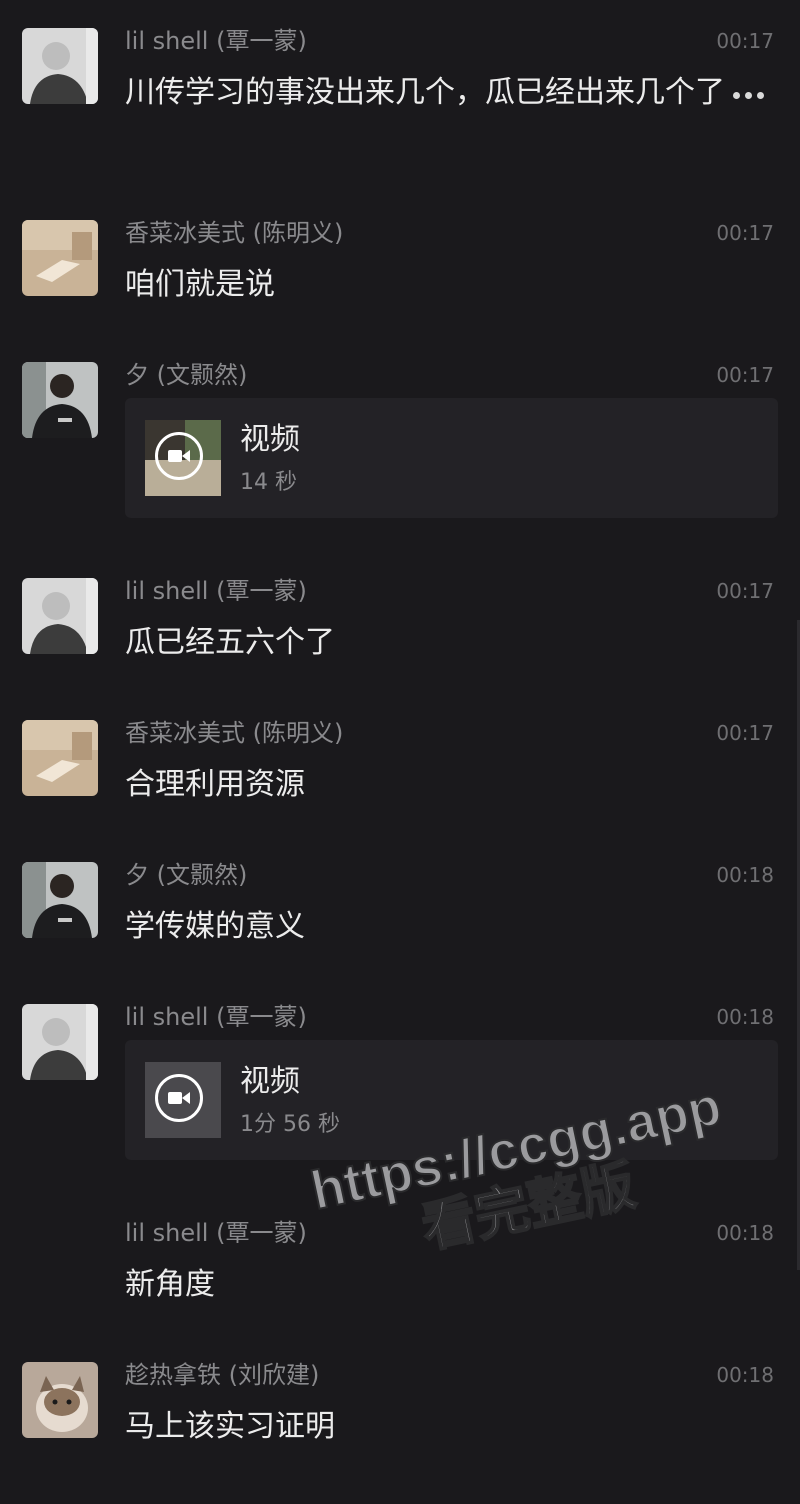  I want to click on message-text: 川传学习的事没出来几个，瓜已经出来几个了, so click(425, 92).